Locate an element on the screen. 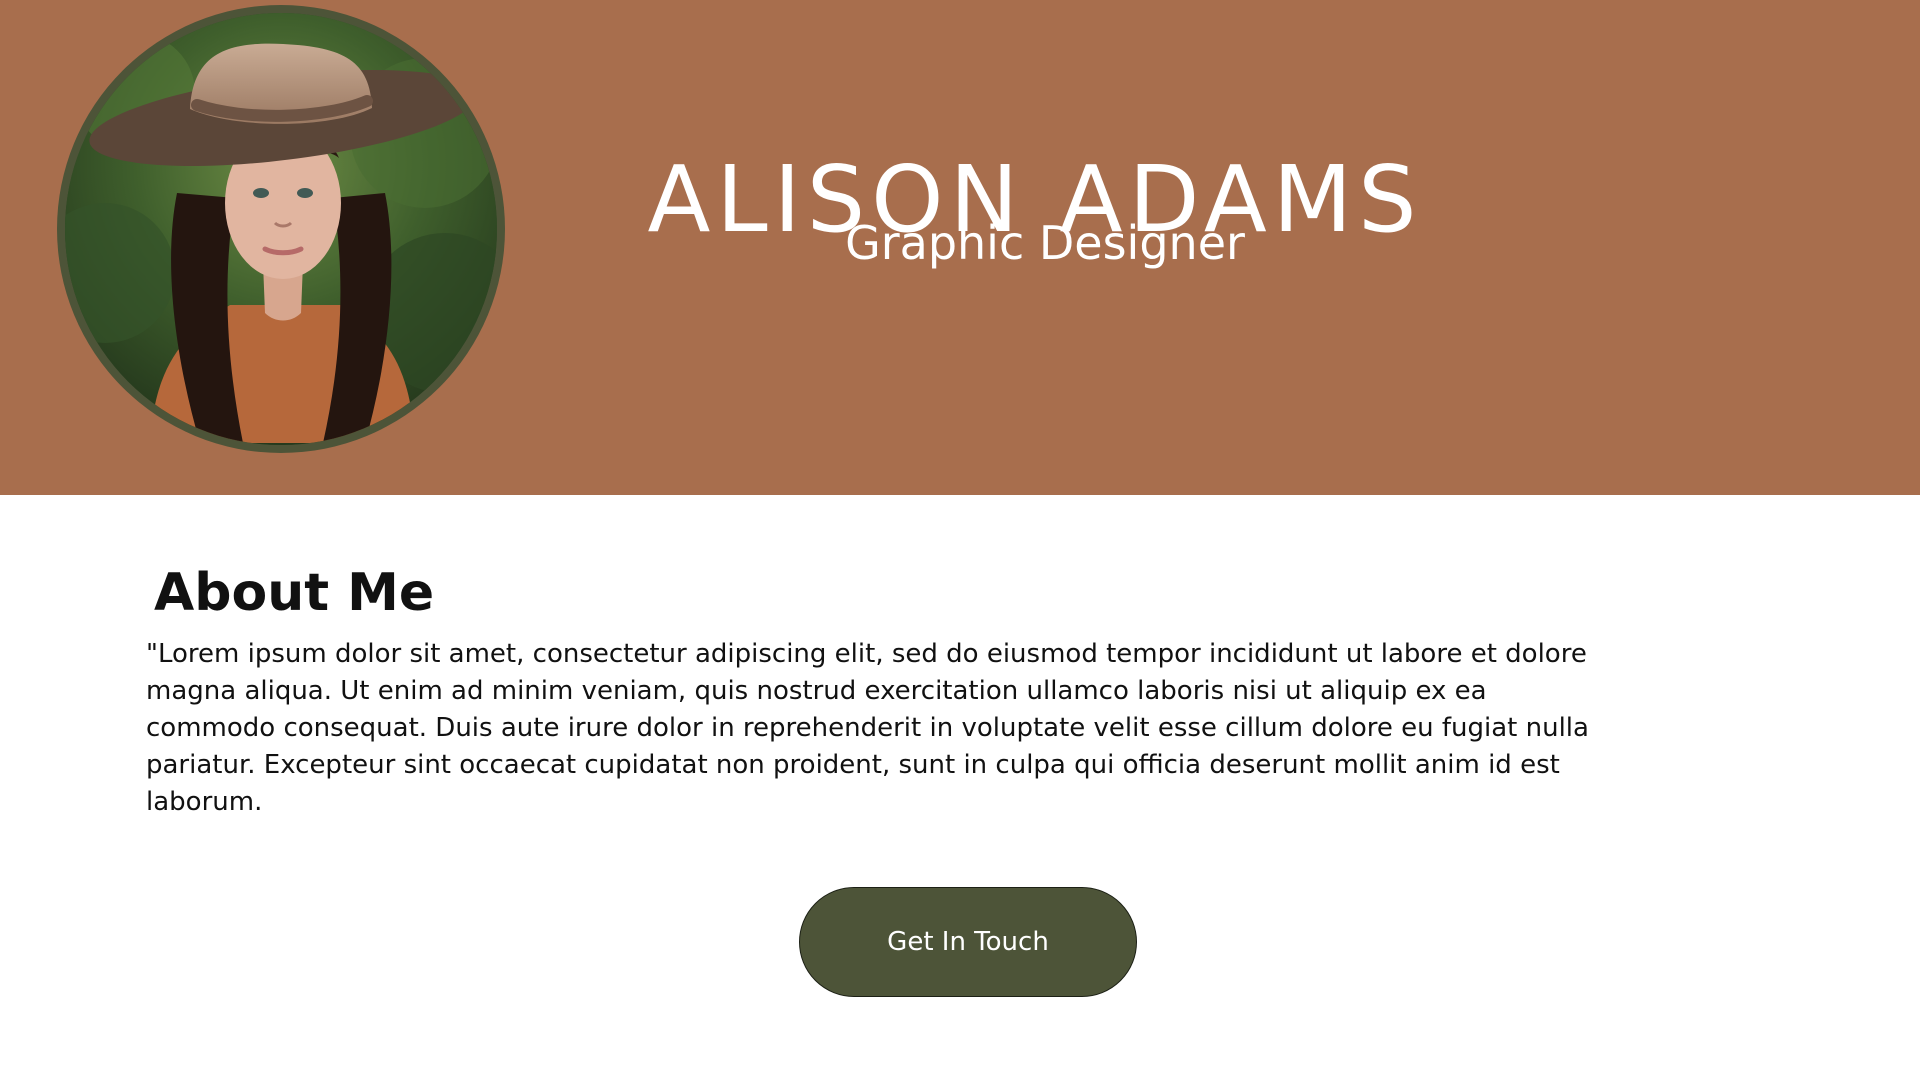 The height and width of the screenshot is (1080, 1920). about-title: About Me is located at coordinates (294, 593).